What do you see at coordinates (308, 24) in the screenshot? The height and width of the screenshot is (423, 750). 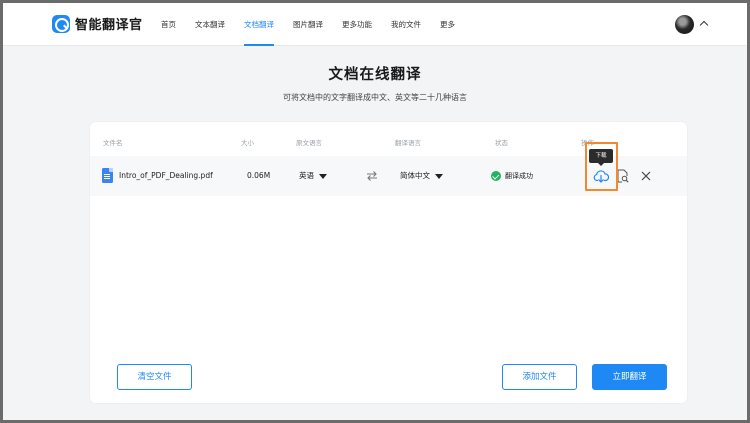 I see `nav-item-image-translate: 图片翻译` at bounding box center [308, 24].